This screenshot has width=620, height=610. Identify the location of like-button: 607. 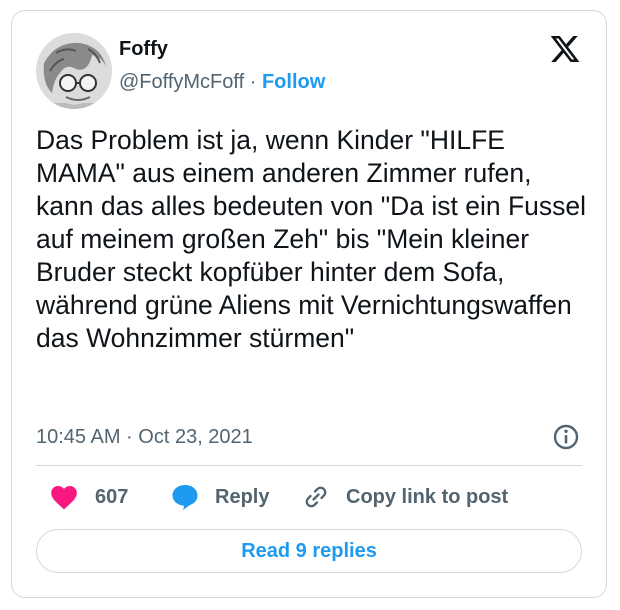
(89, 497).